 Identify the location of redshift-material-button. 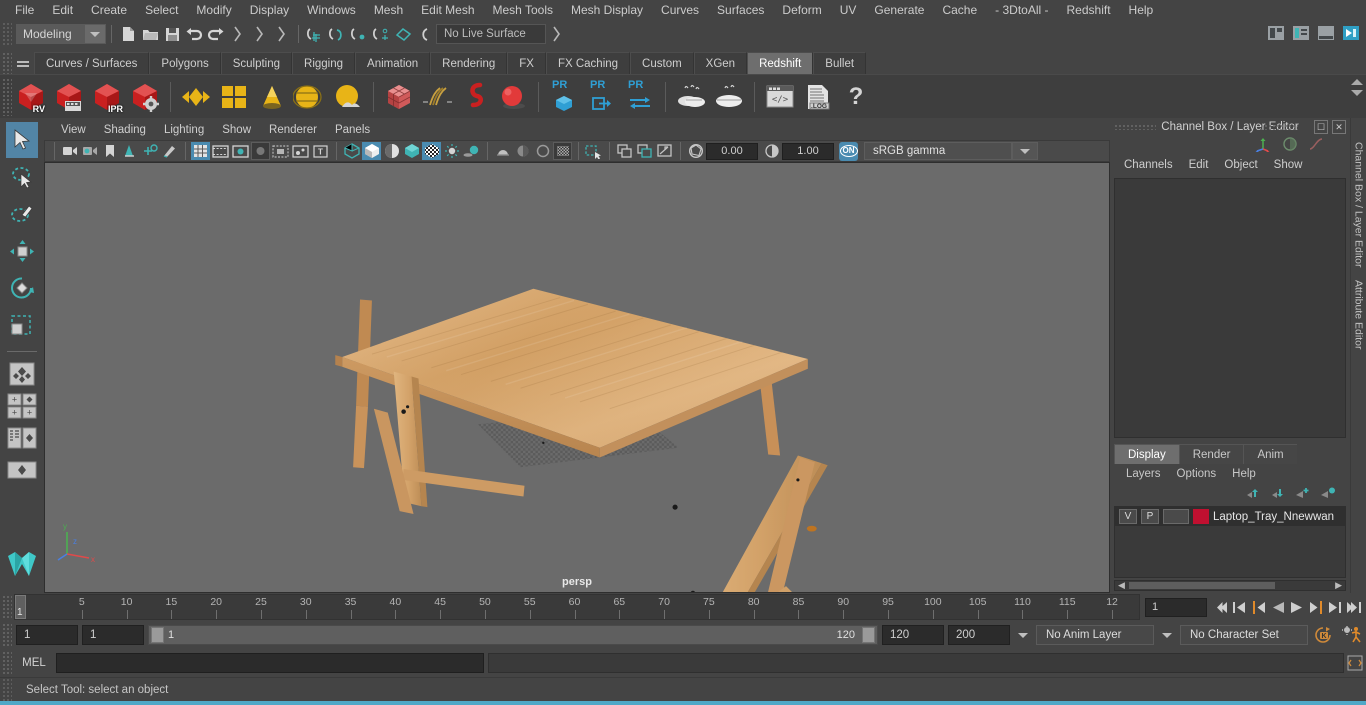
(196, 97).